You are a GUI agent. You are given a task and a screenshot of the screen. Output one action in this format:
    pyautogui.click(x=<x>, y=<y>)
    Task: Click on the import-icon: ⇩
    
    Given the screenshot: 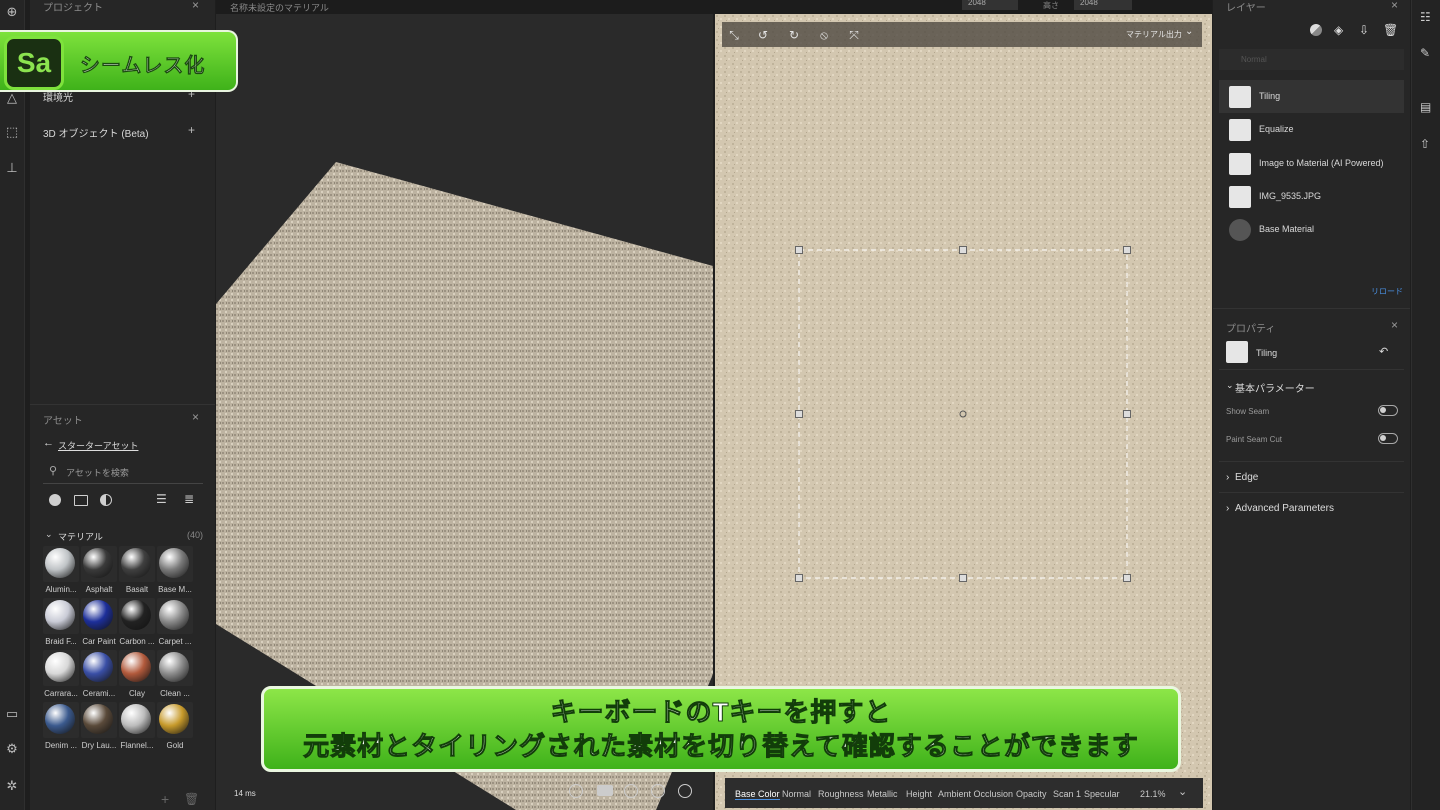 What is the action you would take?
    pyautogui.click(x=1364, y=30)
    